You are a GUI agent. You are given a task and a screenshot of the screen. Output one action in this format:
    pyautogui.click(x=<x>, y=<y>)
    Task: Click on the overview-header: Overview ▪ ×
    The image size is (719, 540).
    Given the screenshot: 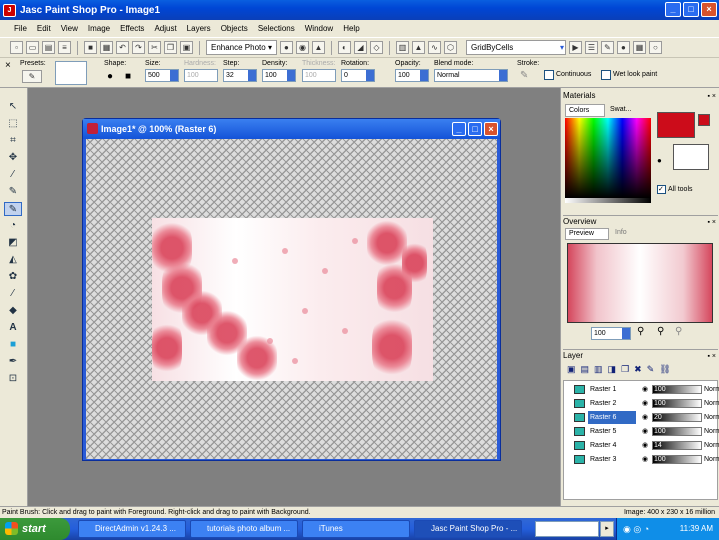 What is the action you would take?
    pyautogui.click(x=640, y=221)
    